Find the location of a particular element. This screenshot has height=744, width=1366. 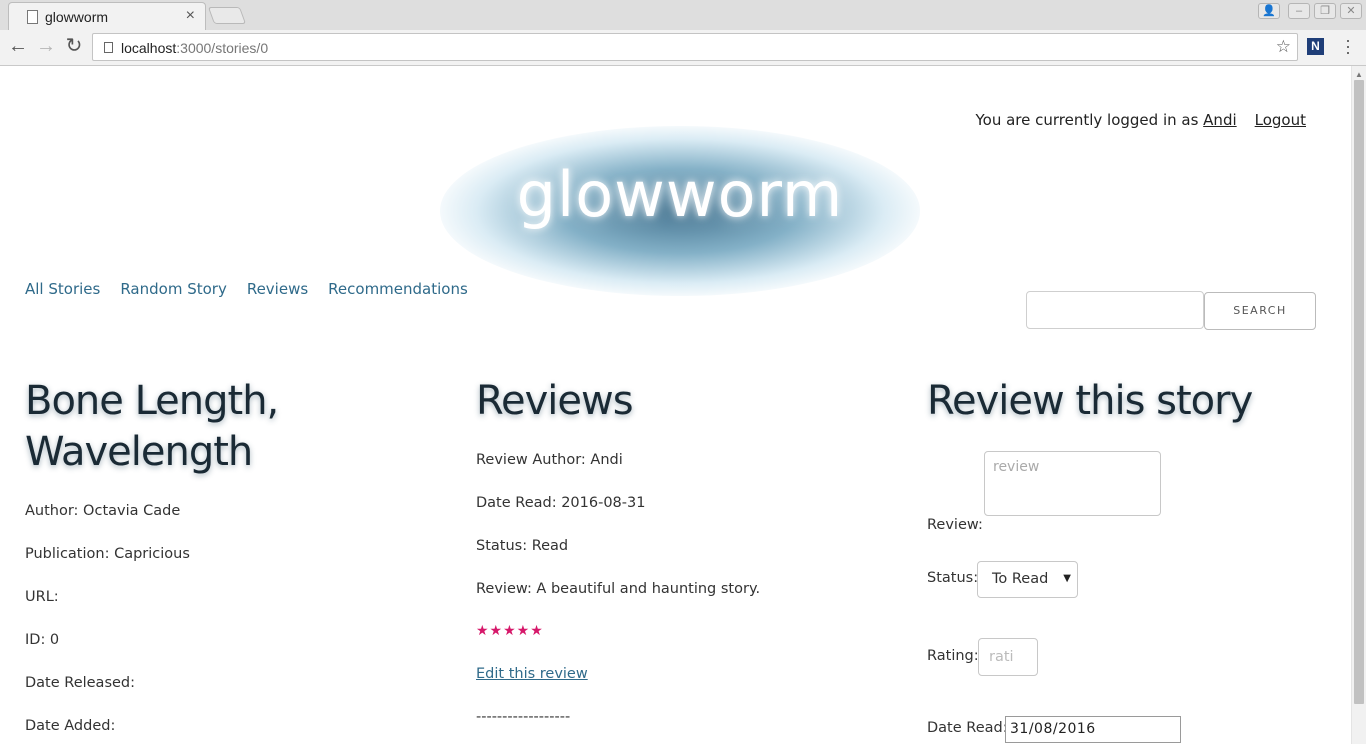

username-link: Andi is located at coordinates (1219, 120).